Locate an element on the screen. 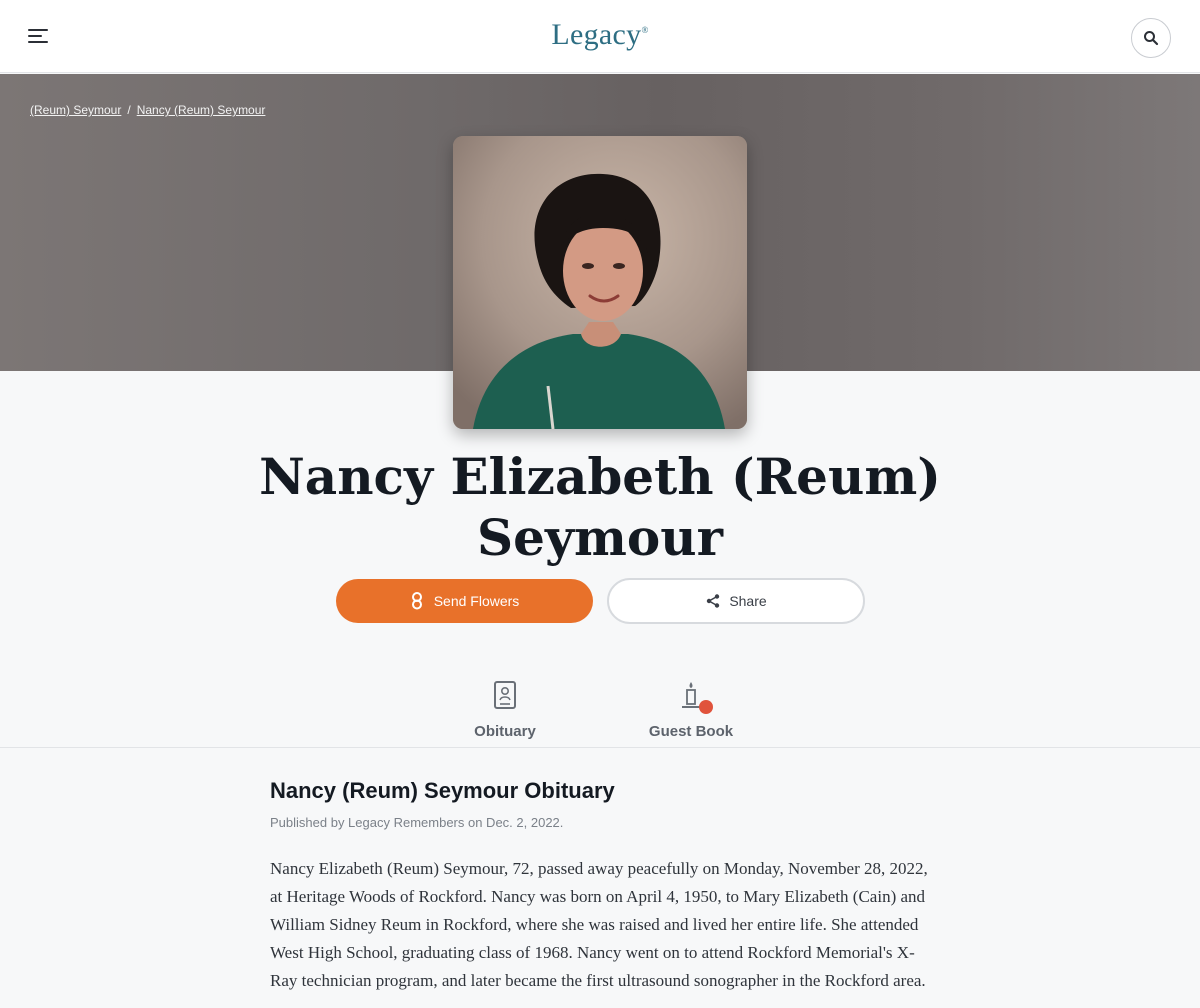  send-flowers-label: Send Flowers is located at coordinates (476, 601).